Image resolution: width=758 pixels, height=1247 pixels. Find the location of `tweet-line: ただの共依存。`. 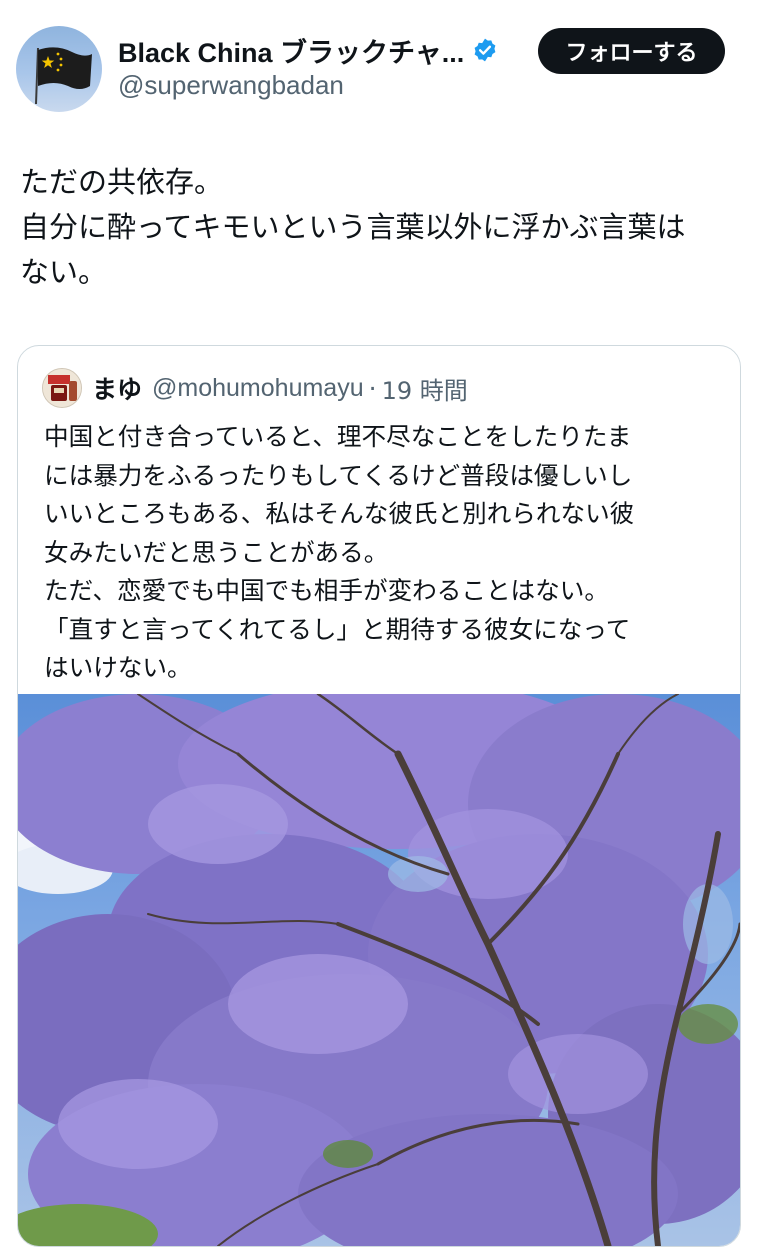

tweet-line: ただの共依存。 is located at coordinates (122, 182).